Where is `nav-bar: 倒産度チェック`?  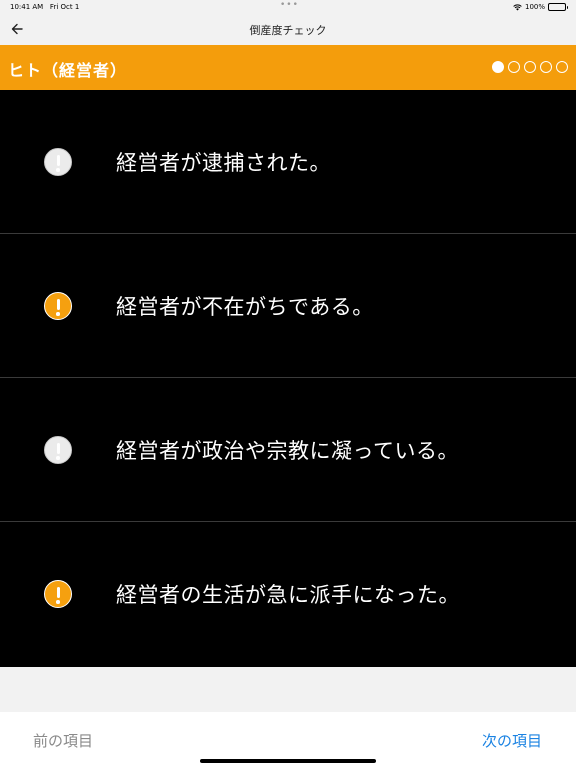 nav-bar: 倒産度チェック is located at coordinates (288, 29).